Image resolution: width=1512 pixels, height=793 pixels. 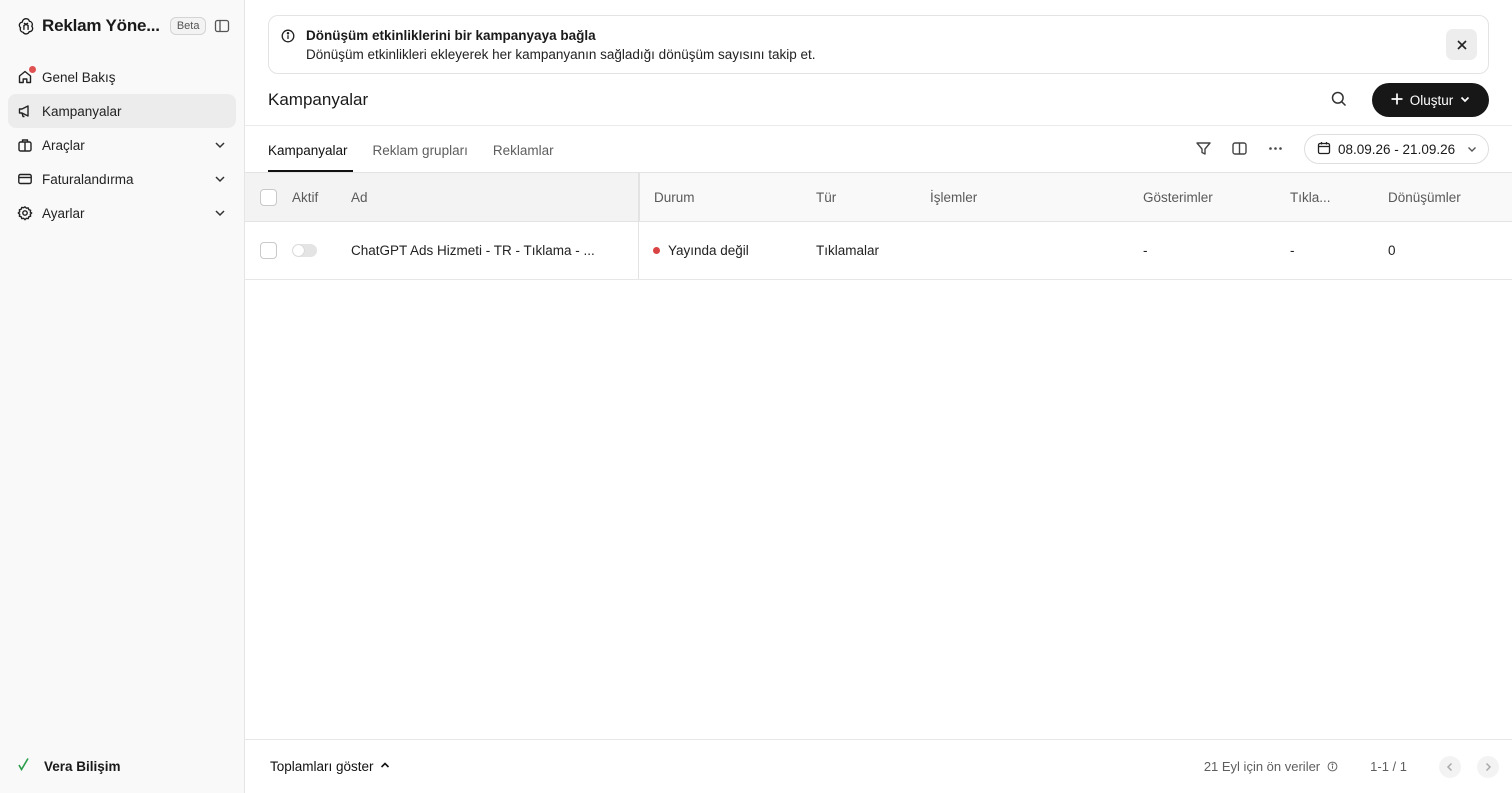 I want to click on calendar-icon, so click(x=1324, y=149).